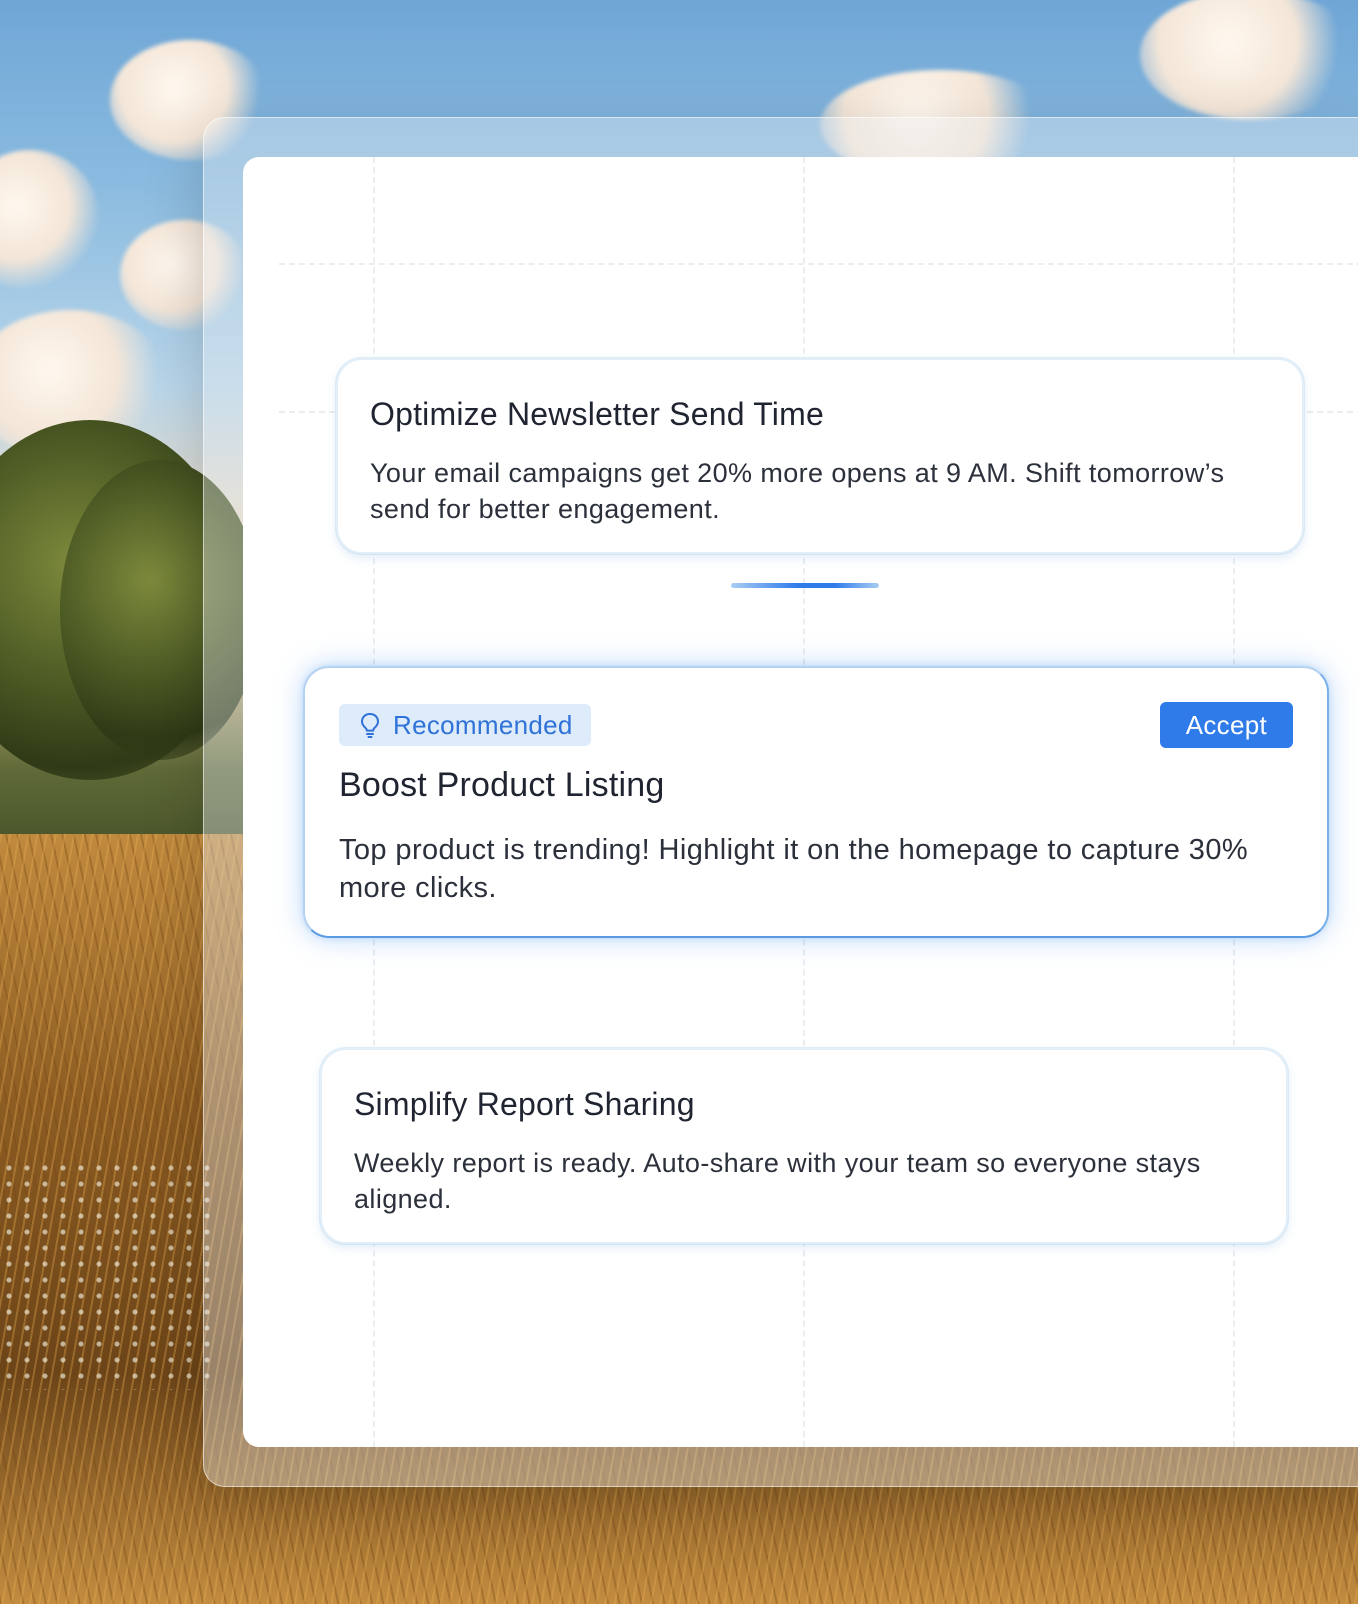 The width and height of the screenshot is (1358, 1604). I want to click on accept-button: Accept, so click(1226, 725).